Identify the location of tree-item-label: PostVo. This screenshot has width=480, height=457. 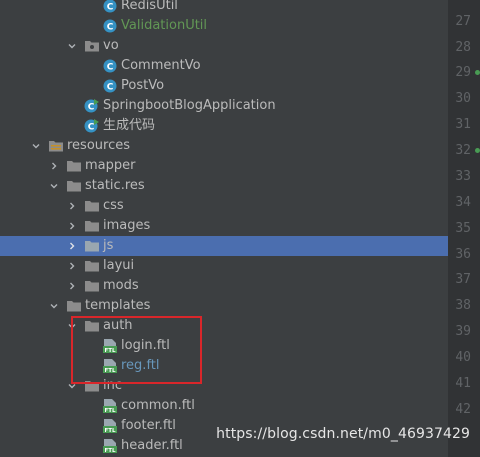
(143, 85).